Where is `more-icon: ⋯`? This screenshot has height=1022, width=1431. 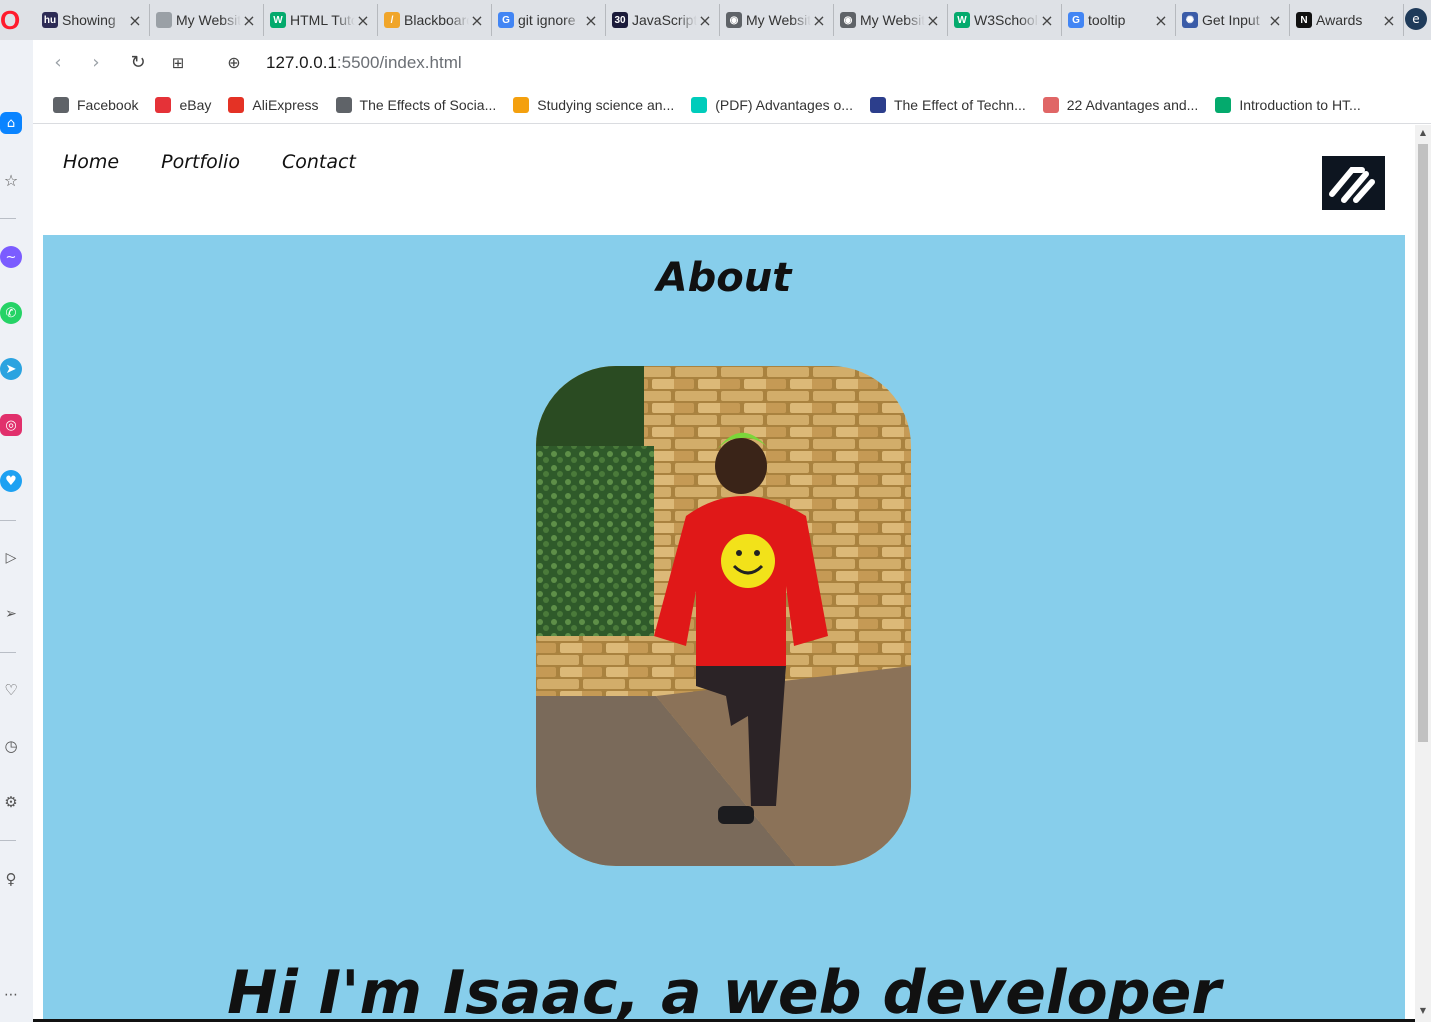 more-icon: ⋯ is located at coordinates (11, 995).